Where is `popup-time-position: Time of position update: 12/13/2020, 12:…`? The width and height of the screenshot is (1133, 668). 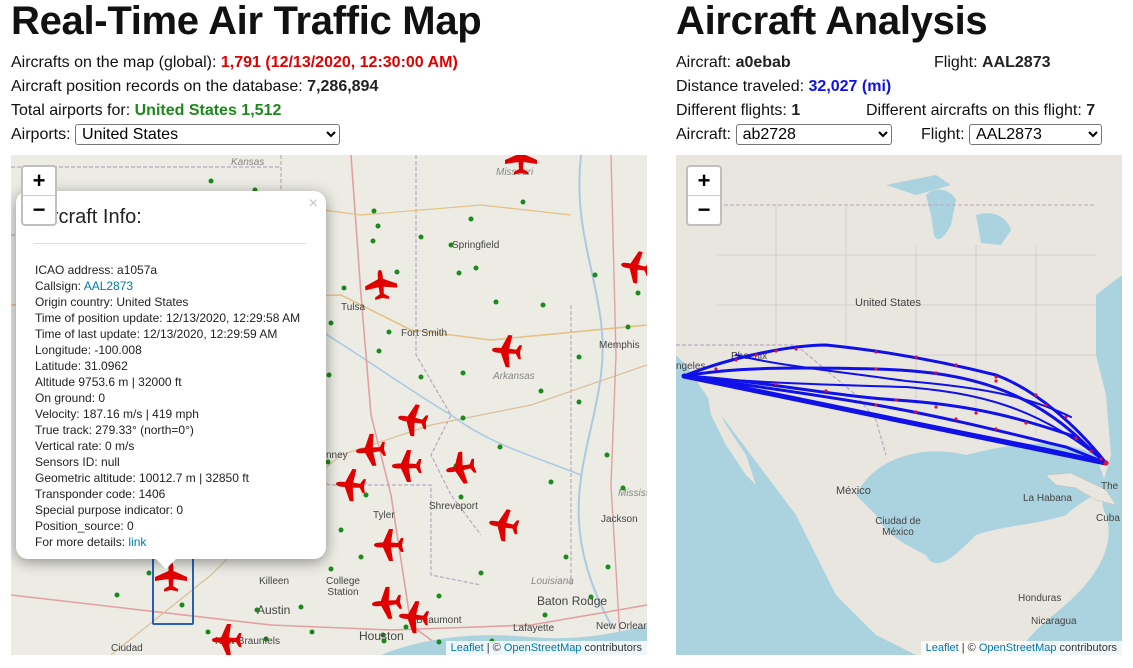 popup-time-position: Time of position update: 12/13/2020, 12:… is located at coordinates (168, 318).